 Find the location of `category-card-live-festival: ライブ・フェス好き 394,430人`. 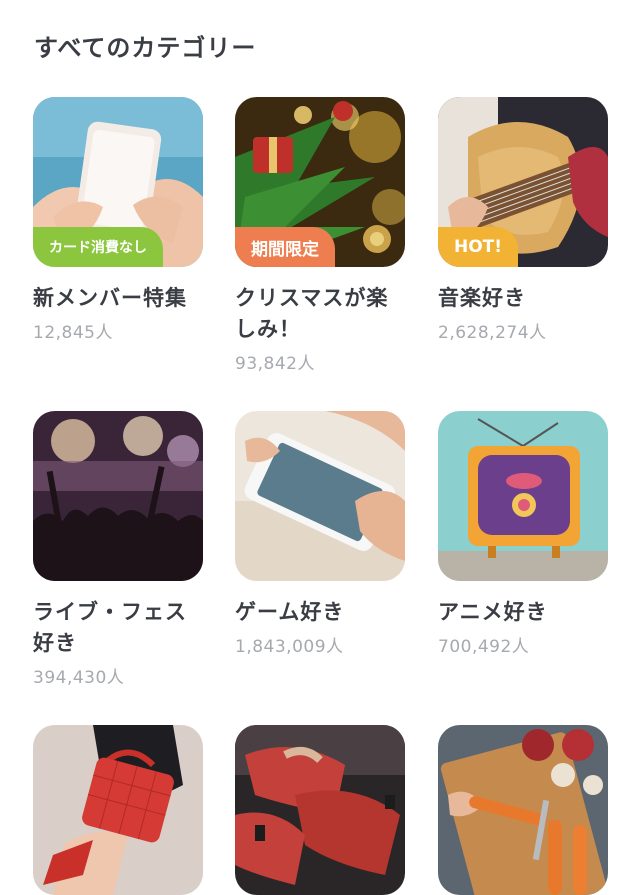

category-card-live-festival: ライブ・フェス好き 394,430人 is located at coordinates (118, 549).